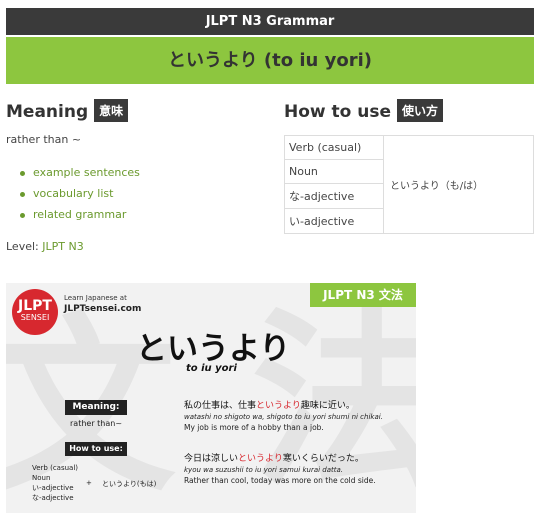 This screenshot has height=517, width=540. Describe the element at coordinates (213, 349) in the screenshot. I see `card-grammar-point: というより` at that location.